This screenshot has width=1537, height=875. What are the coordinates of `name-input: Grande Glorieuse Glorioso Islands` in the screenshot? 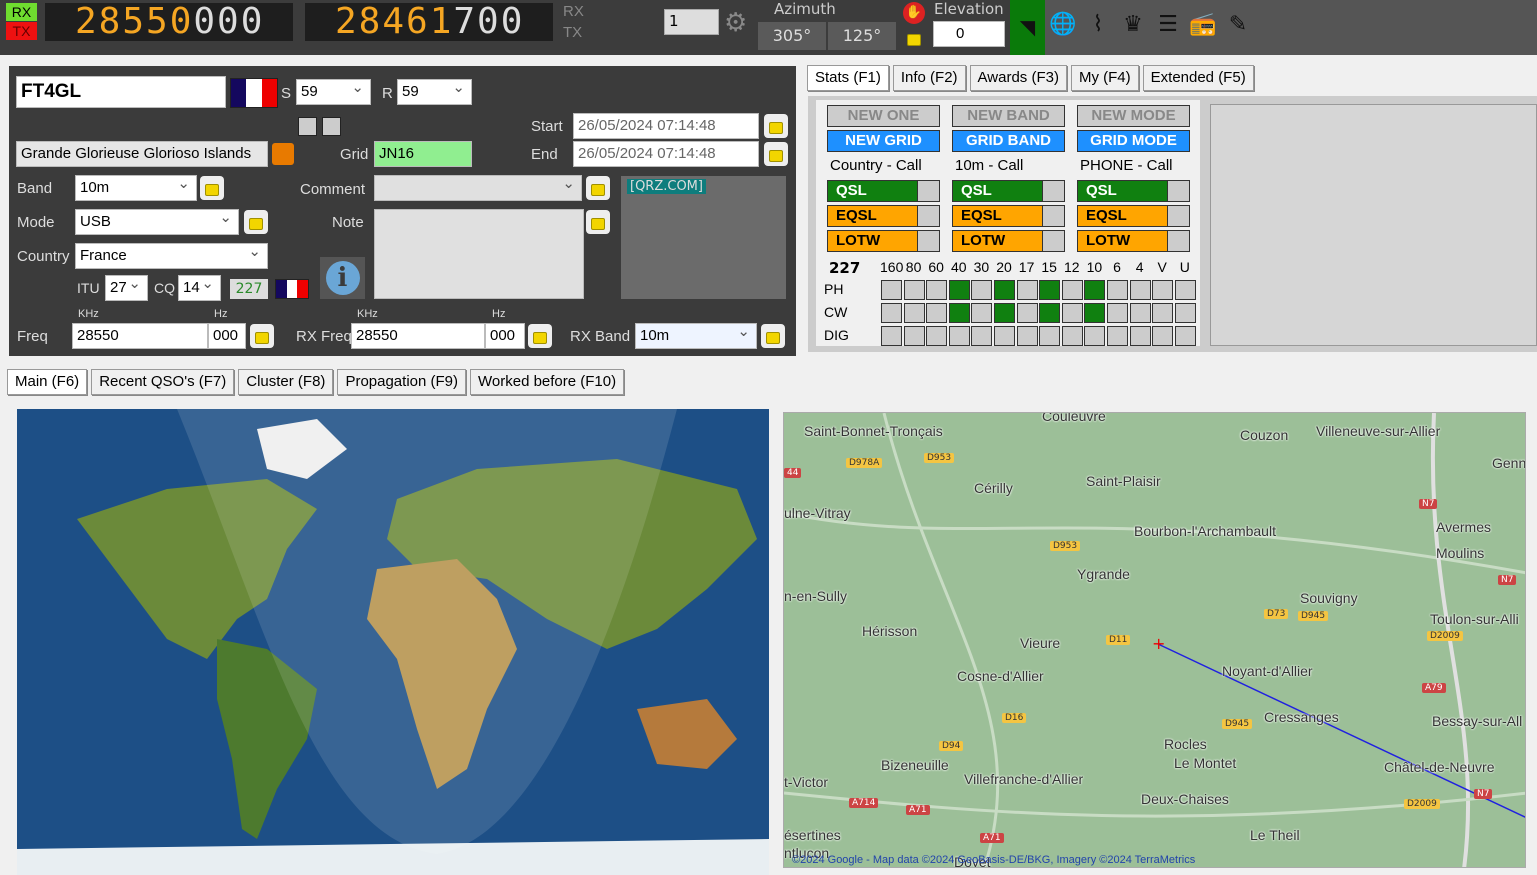 It's located at (142, 154).